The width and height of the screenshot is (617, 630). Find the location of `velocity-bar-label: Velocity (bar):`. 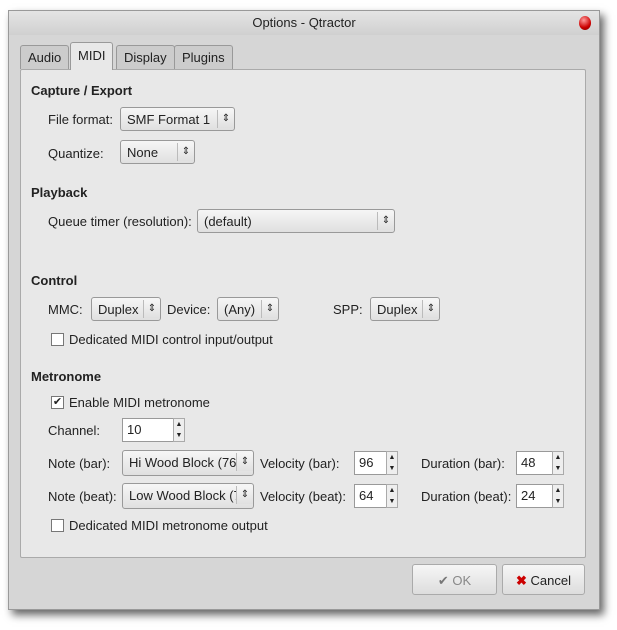

velocity-bar-label: Velocity (bar): is located at coordinates (300, 463).